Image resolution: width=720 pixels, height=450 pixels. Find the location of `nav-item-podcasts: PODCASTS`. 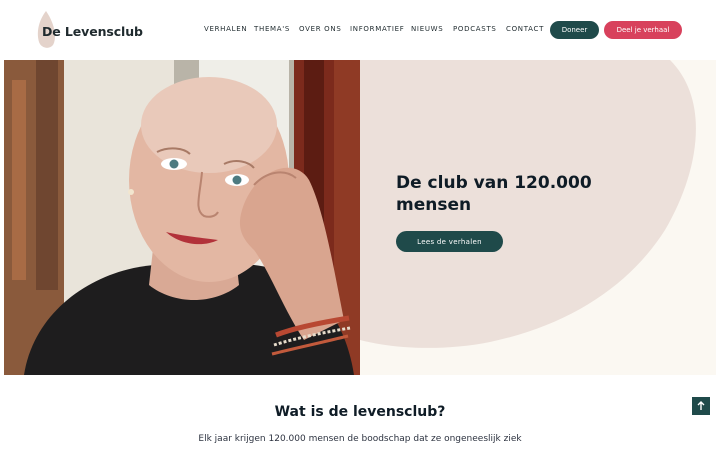

nav-item-podcasts: PODCASTS is located at coordinates (475, 29).